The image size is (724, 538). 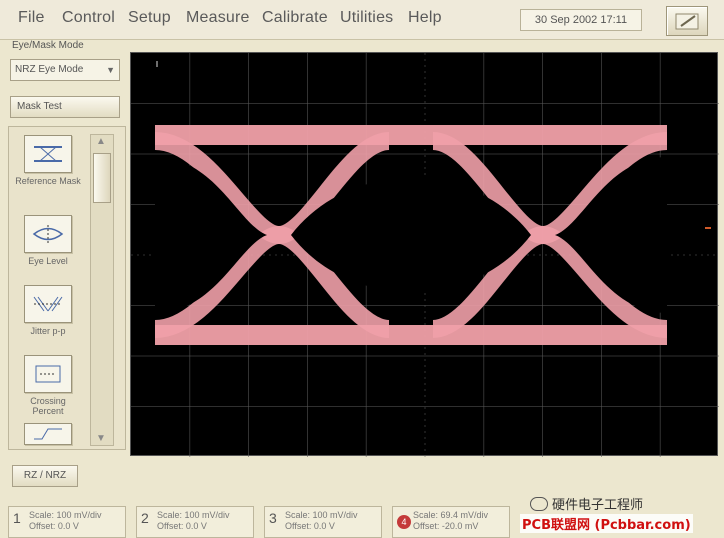 What do you see at coordinates (101, 141) in the screenshot?
I see `scroll-up-icon: ▲` at bounding box center [101, 141].